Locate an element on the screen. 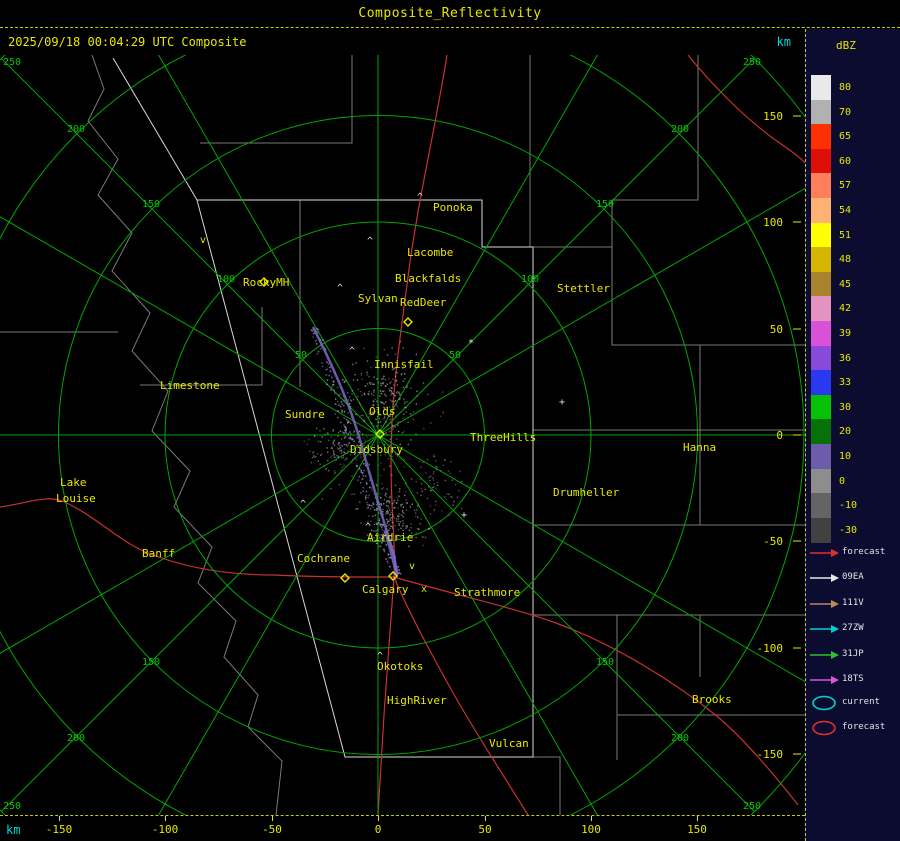 The width and height of the screenshot is (900, 841). dbz-value: 36 is located at coordinates (845, 358).